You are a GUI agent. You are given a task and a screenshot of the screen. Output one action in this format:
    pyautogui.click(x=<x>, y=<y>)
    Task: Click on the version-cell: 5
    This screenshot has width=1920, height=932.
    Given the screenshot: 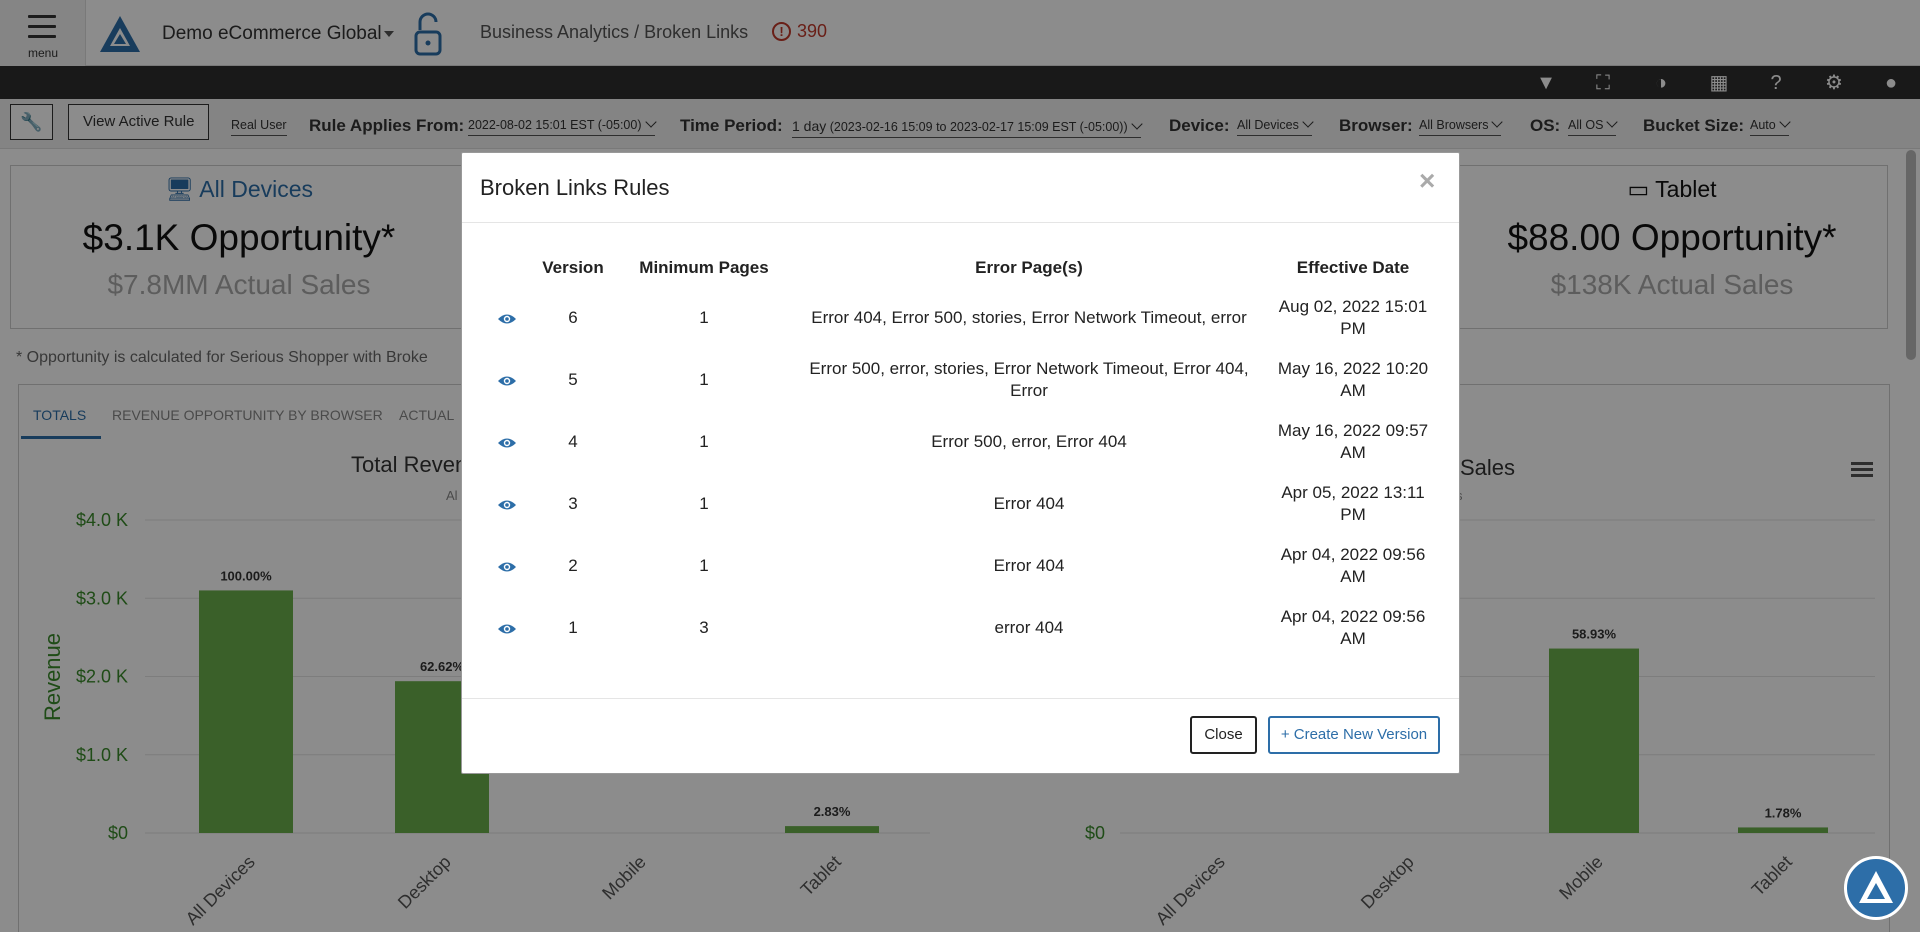 What is the action you would take?
    pyautogui.click(x=573, y=379)
    